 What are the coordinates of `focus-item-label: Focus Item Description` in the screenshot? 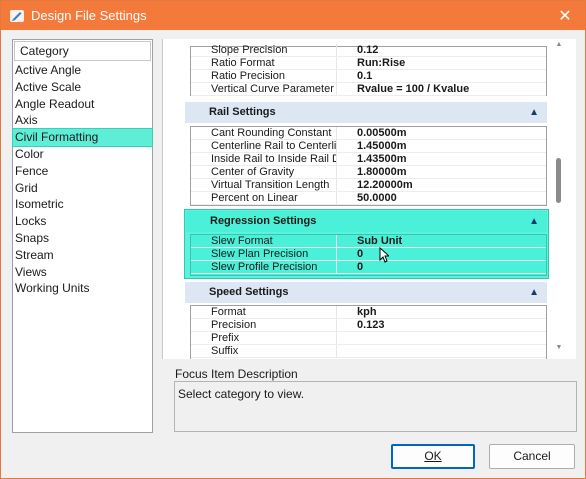 It's located at (236, 374).